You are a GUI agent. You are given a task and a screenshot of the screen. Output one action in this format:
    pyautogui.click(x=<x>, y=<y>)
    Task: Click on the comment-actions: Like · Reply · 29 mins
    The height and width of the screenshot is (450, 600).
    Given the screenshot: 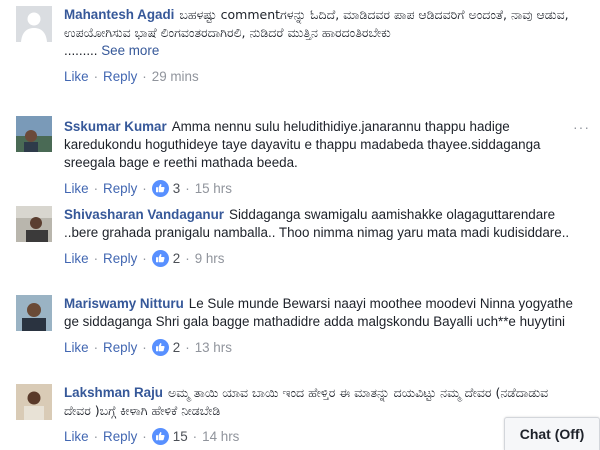 What is the action you would take?
    pyautogui.click(x=321, y=76)
    